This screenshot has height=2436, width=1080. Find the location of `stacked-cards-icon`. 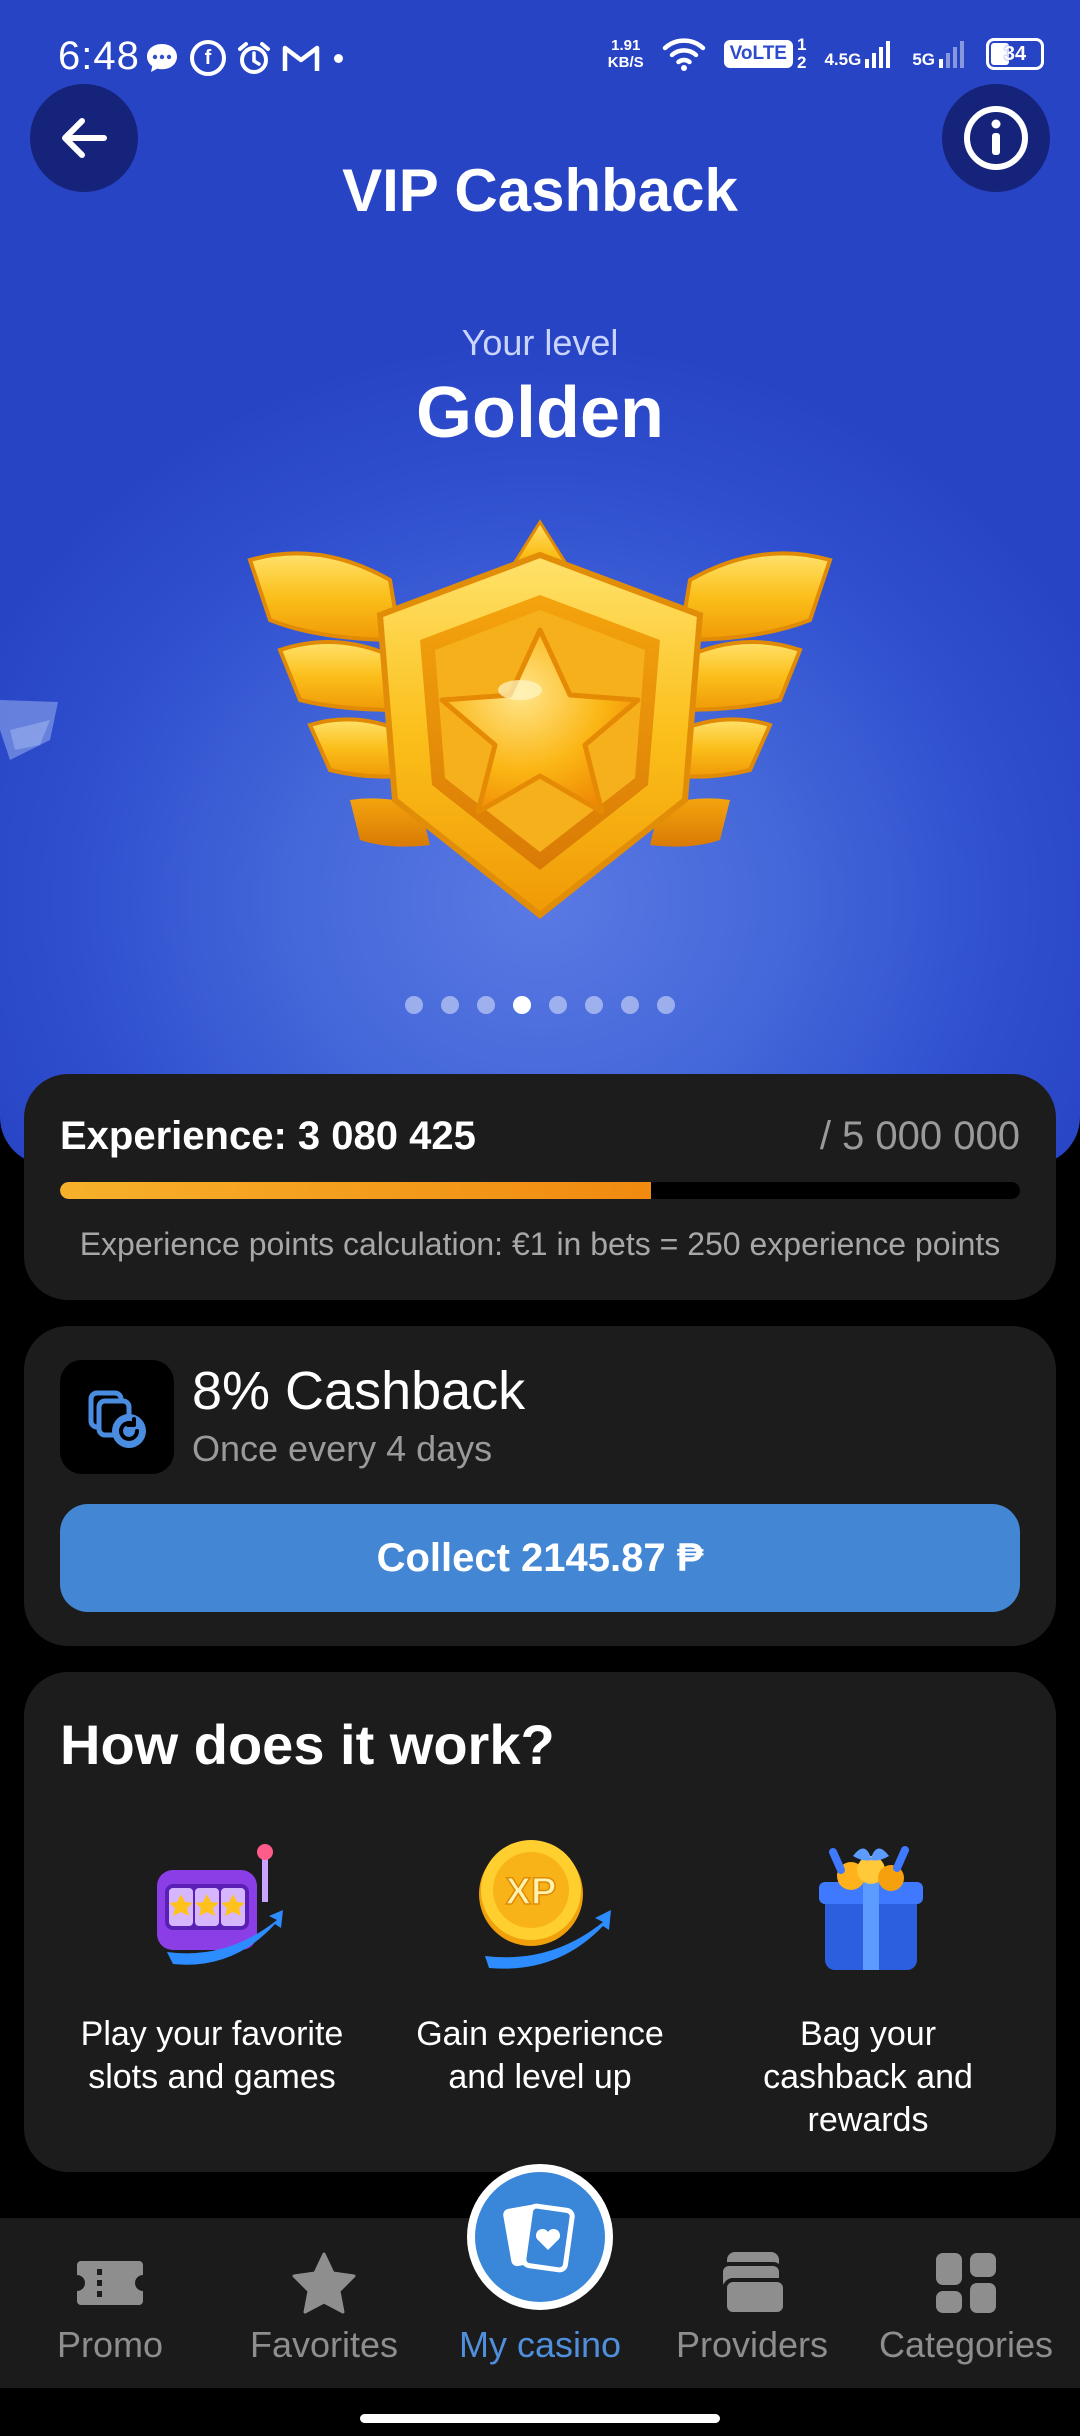

stacked-cards-icon is located at coordinates (753, 2284).